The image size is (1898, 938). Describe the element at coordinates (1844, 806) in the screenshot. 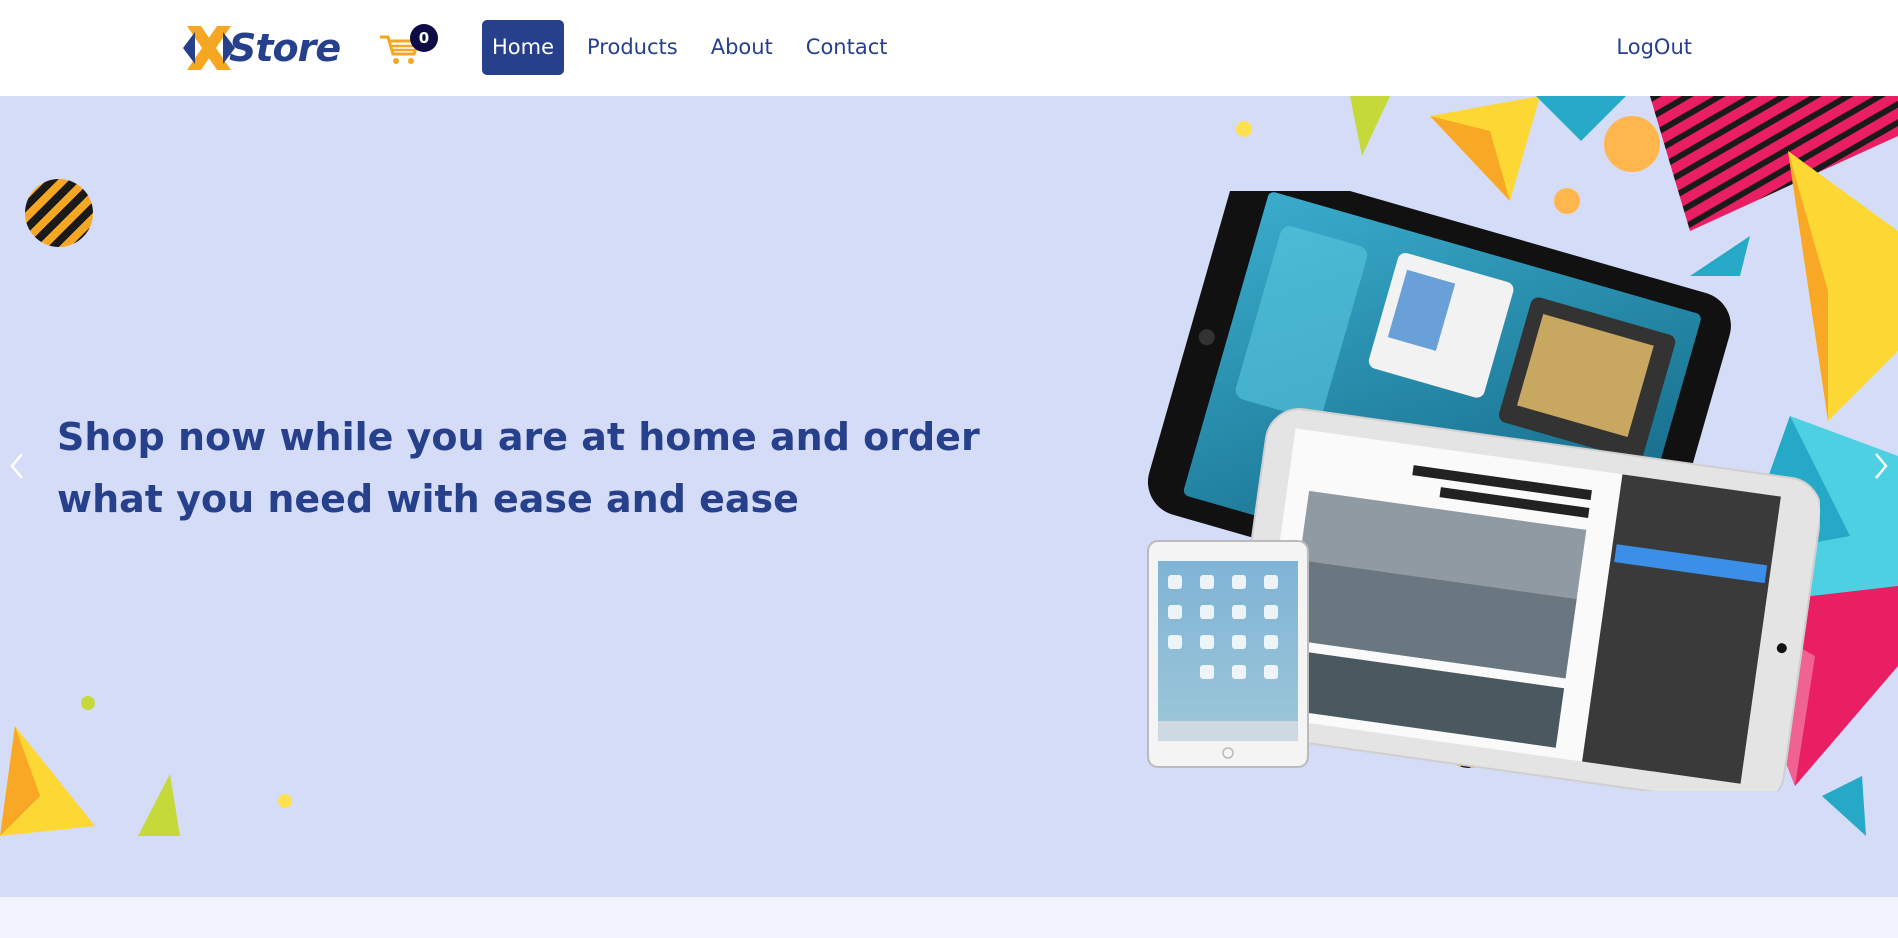

I see `decor-triangle-blue-bottom` at that location.